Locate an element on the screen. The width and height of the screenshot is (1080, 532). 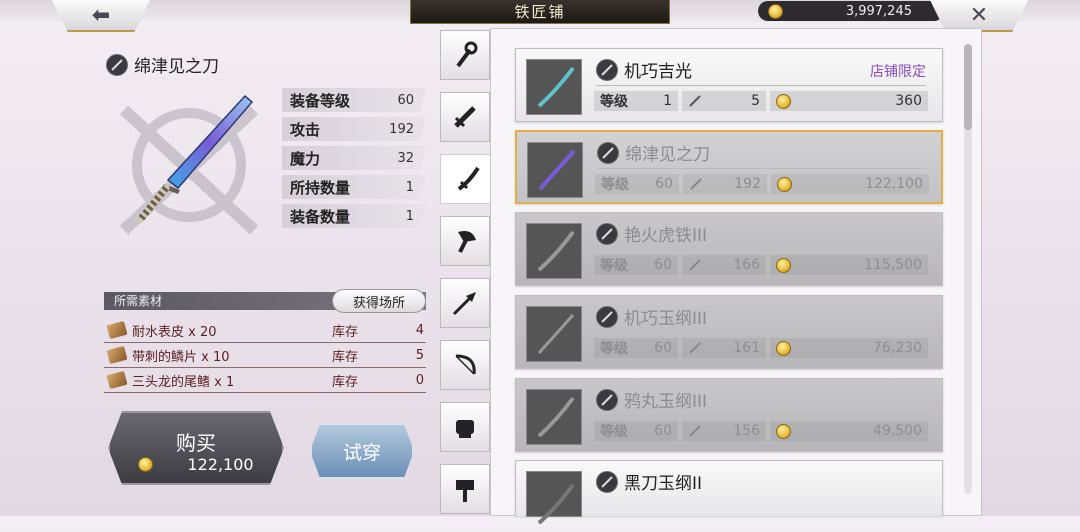
list-item: 鸦丸玉纲III 等级 60 156 49,500 is located at coordinates (729, 415).